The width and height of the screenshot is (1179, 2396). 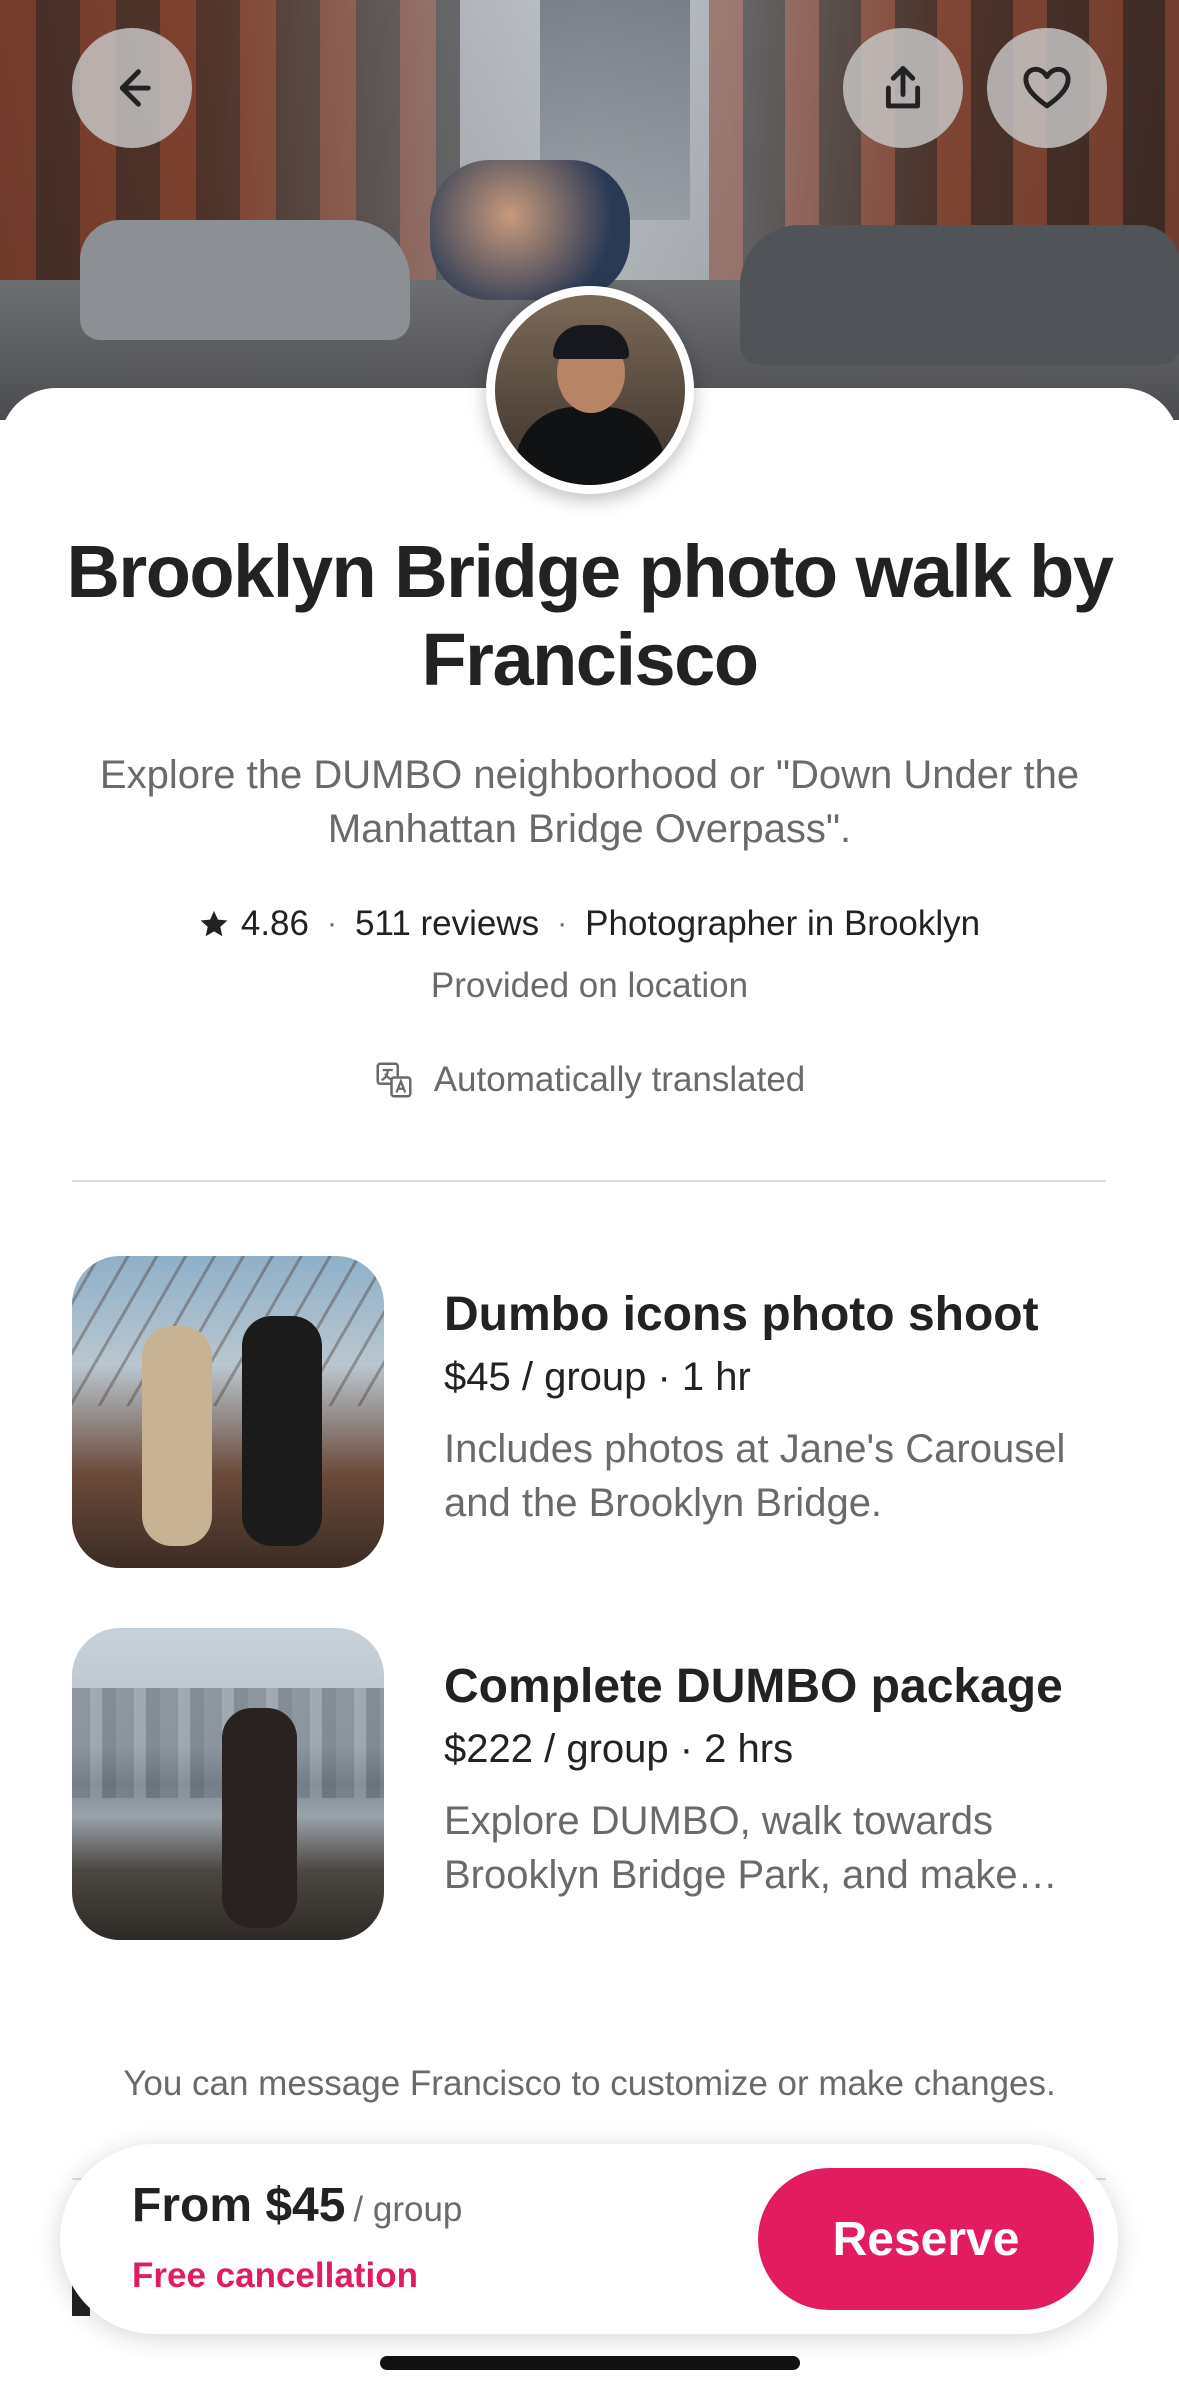 I want to click on page-title: Brooklyn Bridge photo walk by Francisco, so click(x=590, y=615).